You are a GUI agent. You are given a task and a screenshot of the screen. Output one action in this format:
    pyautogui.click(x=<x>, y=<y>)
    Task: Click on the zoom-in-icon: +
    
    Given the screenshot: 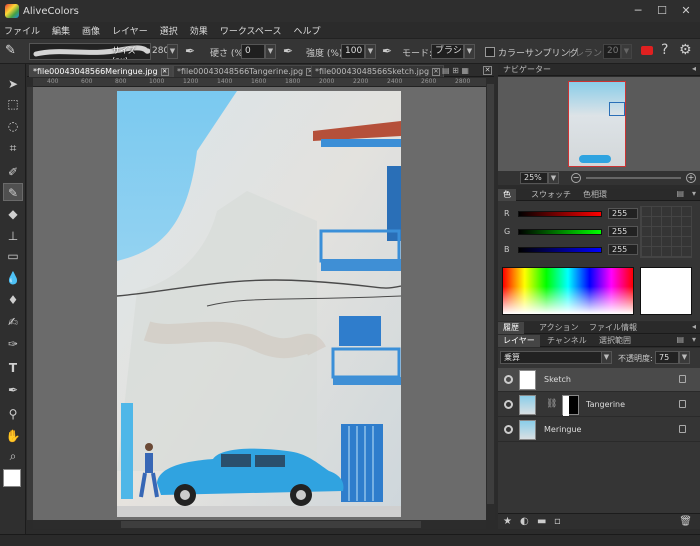 What is the action you would take?
    pyautogui.click(x=691, y=178)
    